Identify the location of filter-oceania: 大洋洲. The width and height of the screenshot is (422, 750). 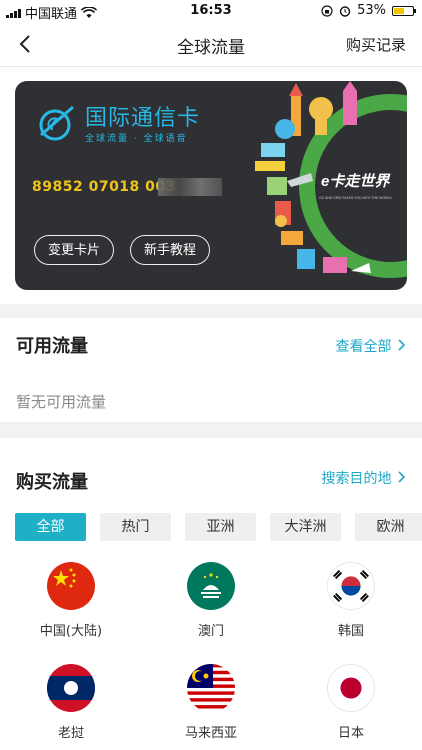
(305, 527).